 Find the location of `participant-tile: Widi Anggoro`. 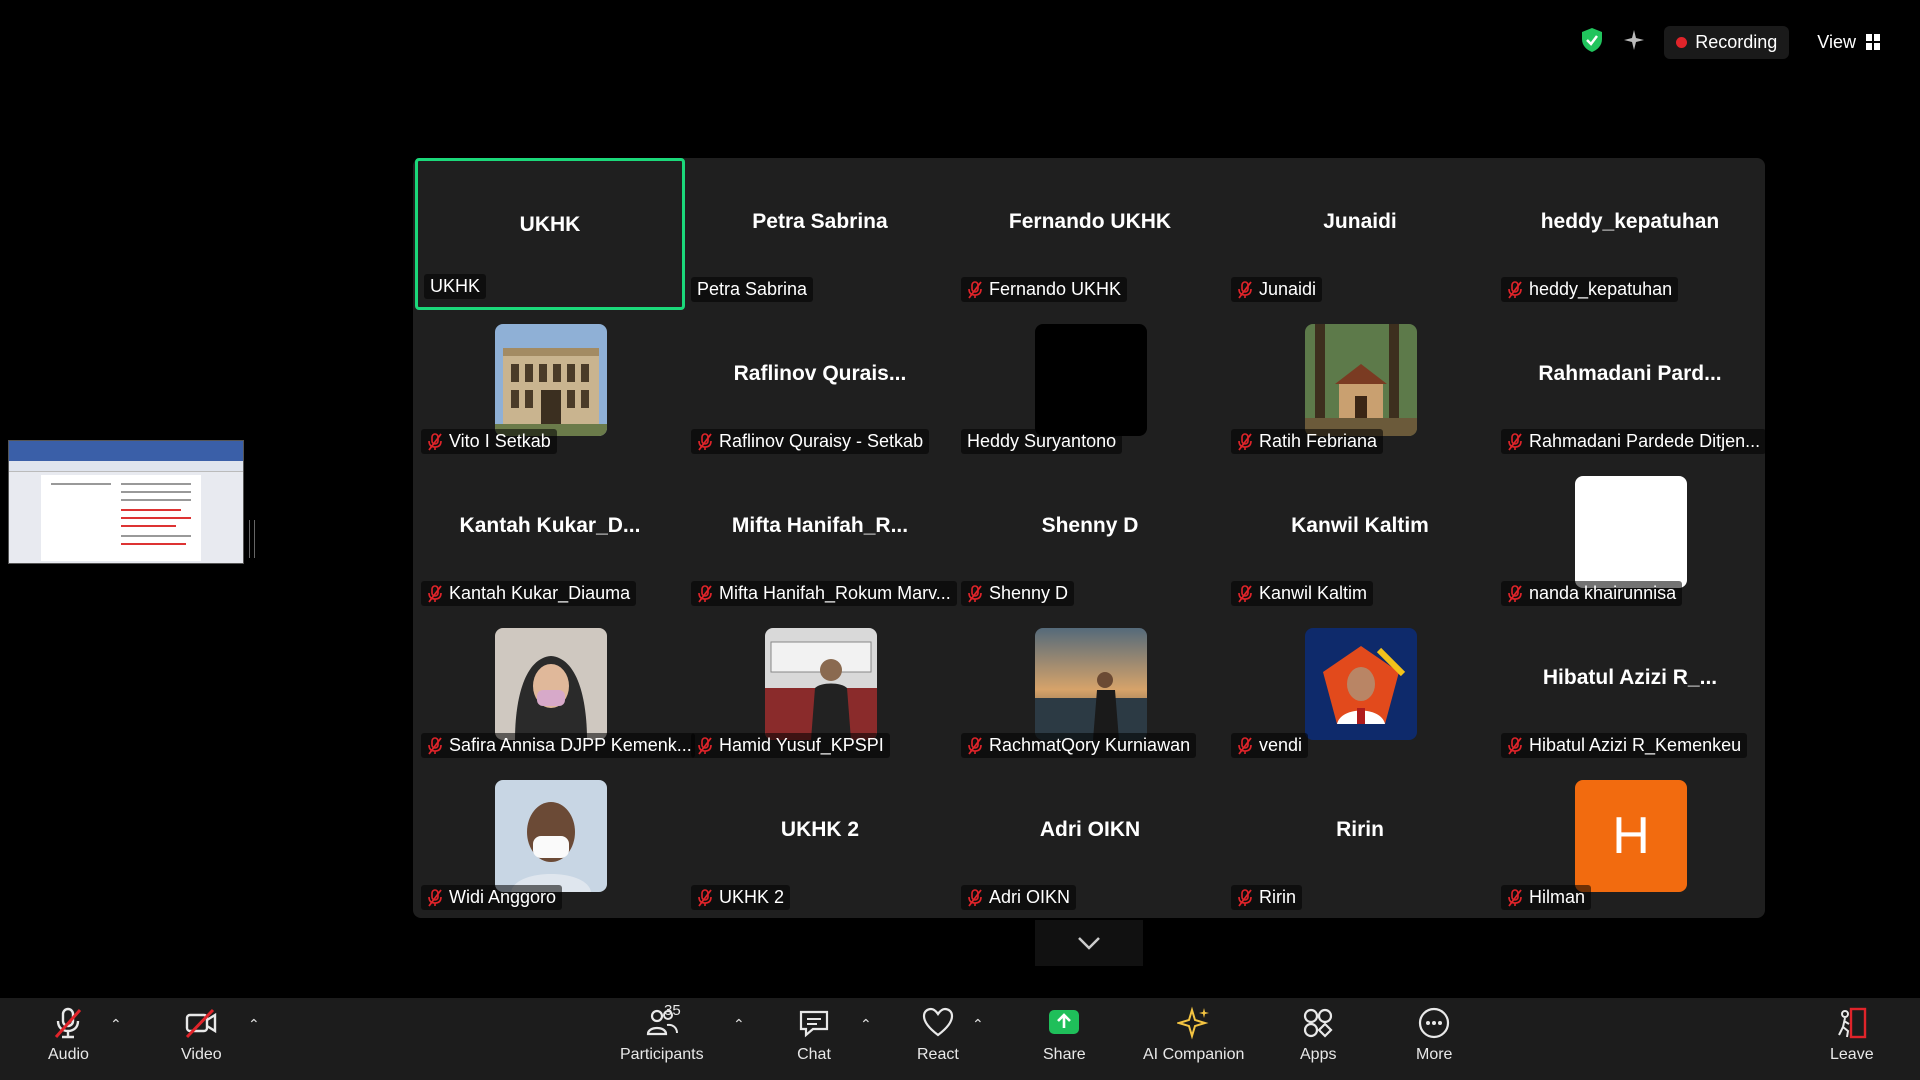

participant-tile: Widi Anggoro is located at coordinates (550, 842).